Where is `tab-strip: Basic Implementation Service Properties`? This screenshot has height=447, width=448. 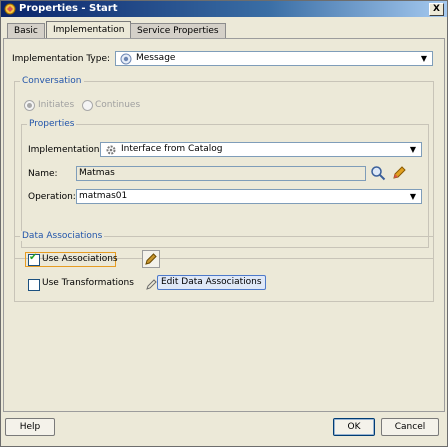
tab-strip: Basic Implementation Service Properties is located at coordinates (225, 30).